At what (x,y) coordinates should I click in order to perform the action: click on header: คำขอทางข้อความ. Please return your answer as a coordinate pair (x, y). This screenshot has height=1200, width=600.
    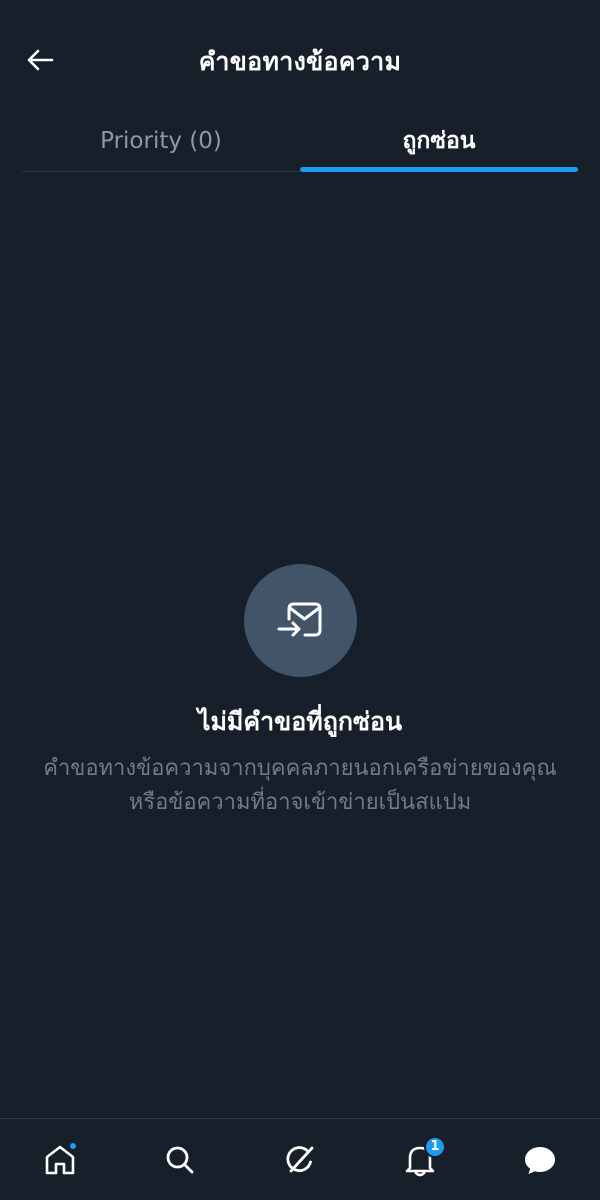
    Looking at the image, I should click on (300, 57).